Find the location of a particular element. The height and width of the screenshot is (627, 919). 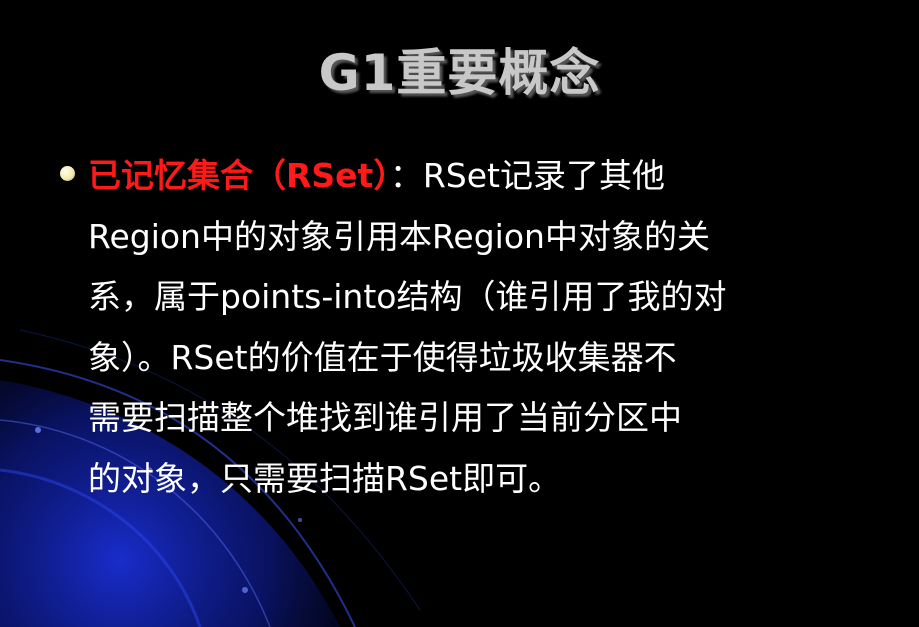

bullet-line-text: RSet记录了其他 is located at coordinates (543, 175).